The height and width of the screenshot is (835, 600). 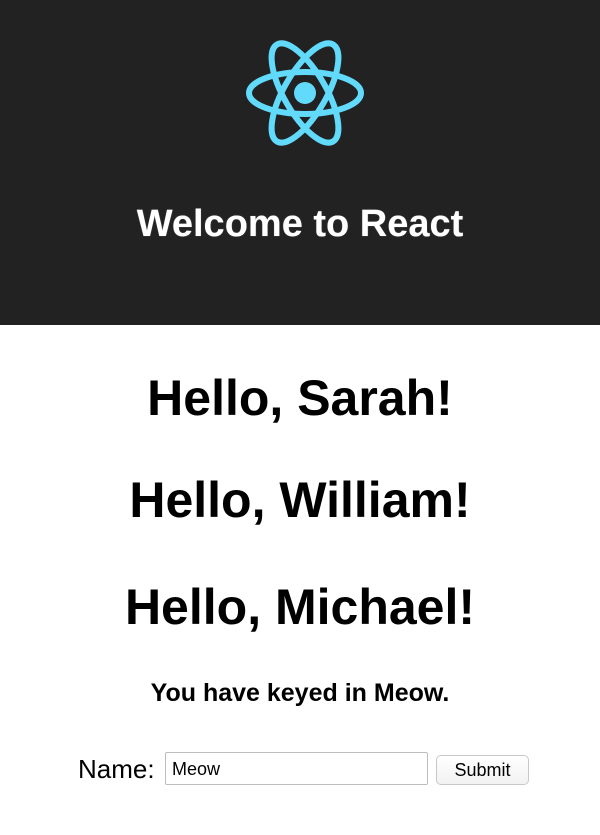 What do you see at coordinates (300, 398) in the screenshot?
I see `greeting-sarah: Hello, Sarah!` at bounding box center [300, 398].